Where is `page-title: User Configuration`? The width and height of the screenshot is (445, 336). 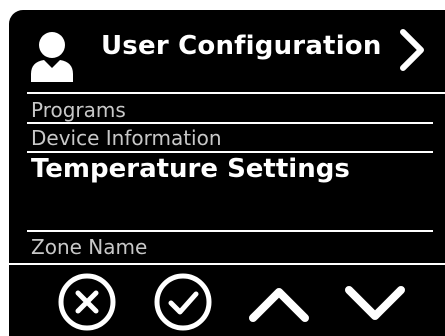
page-title: User Configuration is located at coordinates (241, 46).